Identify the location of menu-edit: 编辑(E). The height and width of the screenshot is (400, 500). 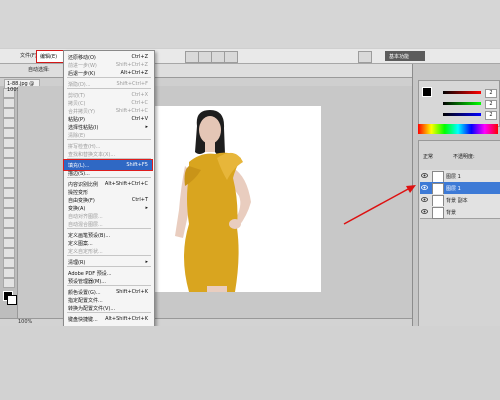
(50, 56).